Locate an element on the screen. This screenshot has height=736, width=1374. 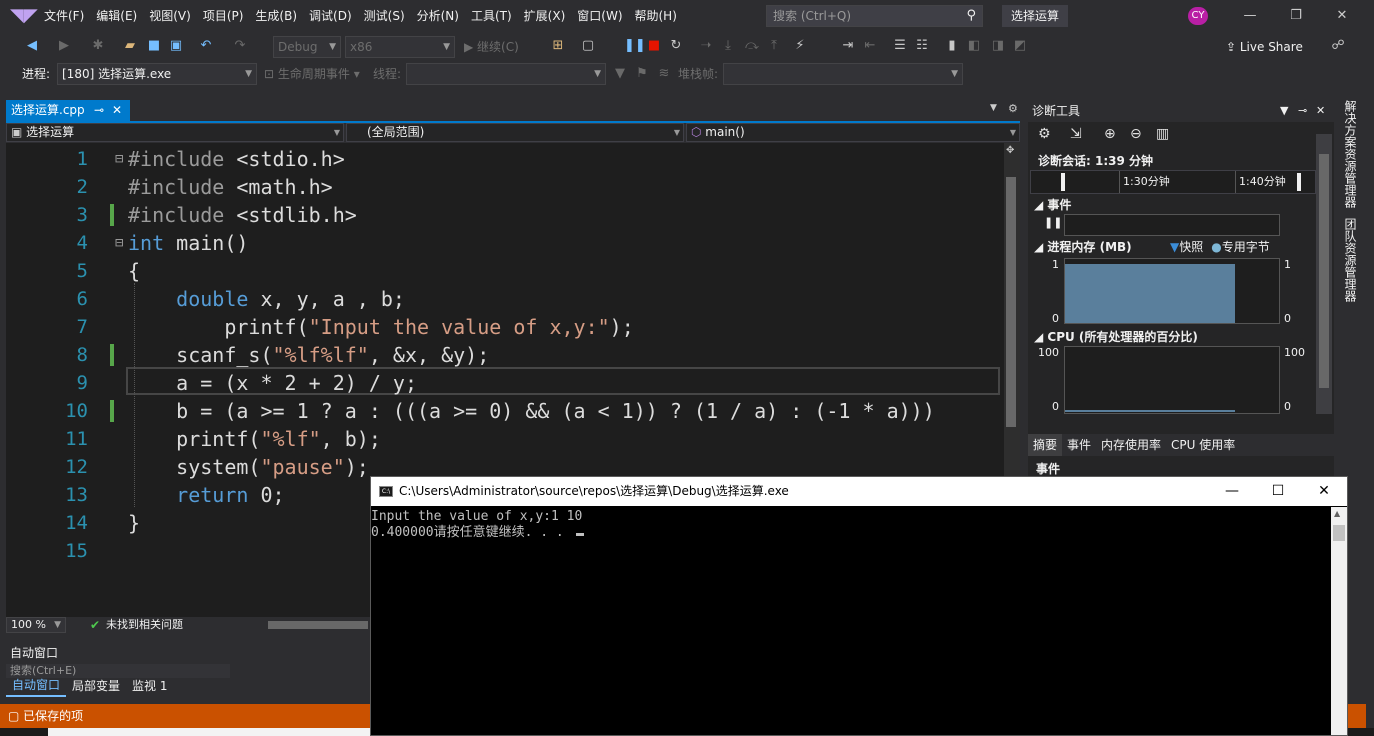
project-select: ▣ 选择运算 ▼ is located at coordinates (175, 132).